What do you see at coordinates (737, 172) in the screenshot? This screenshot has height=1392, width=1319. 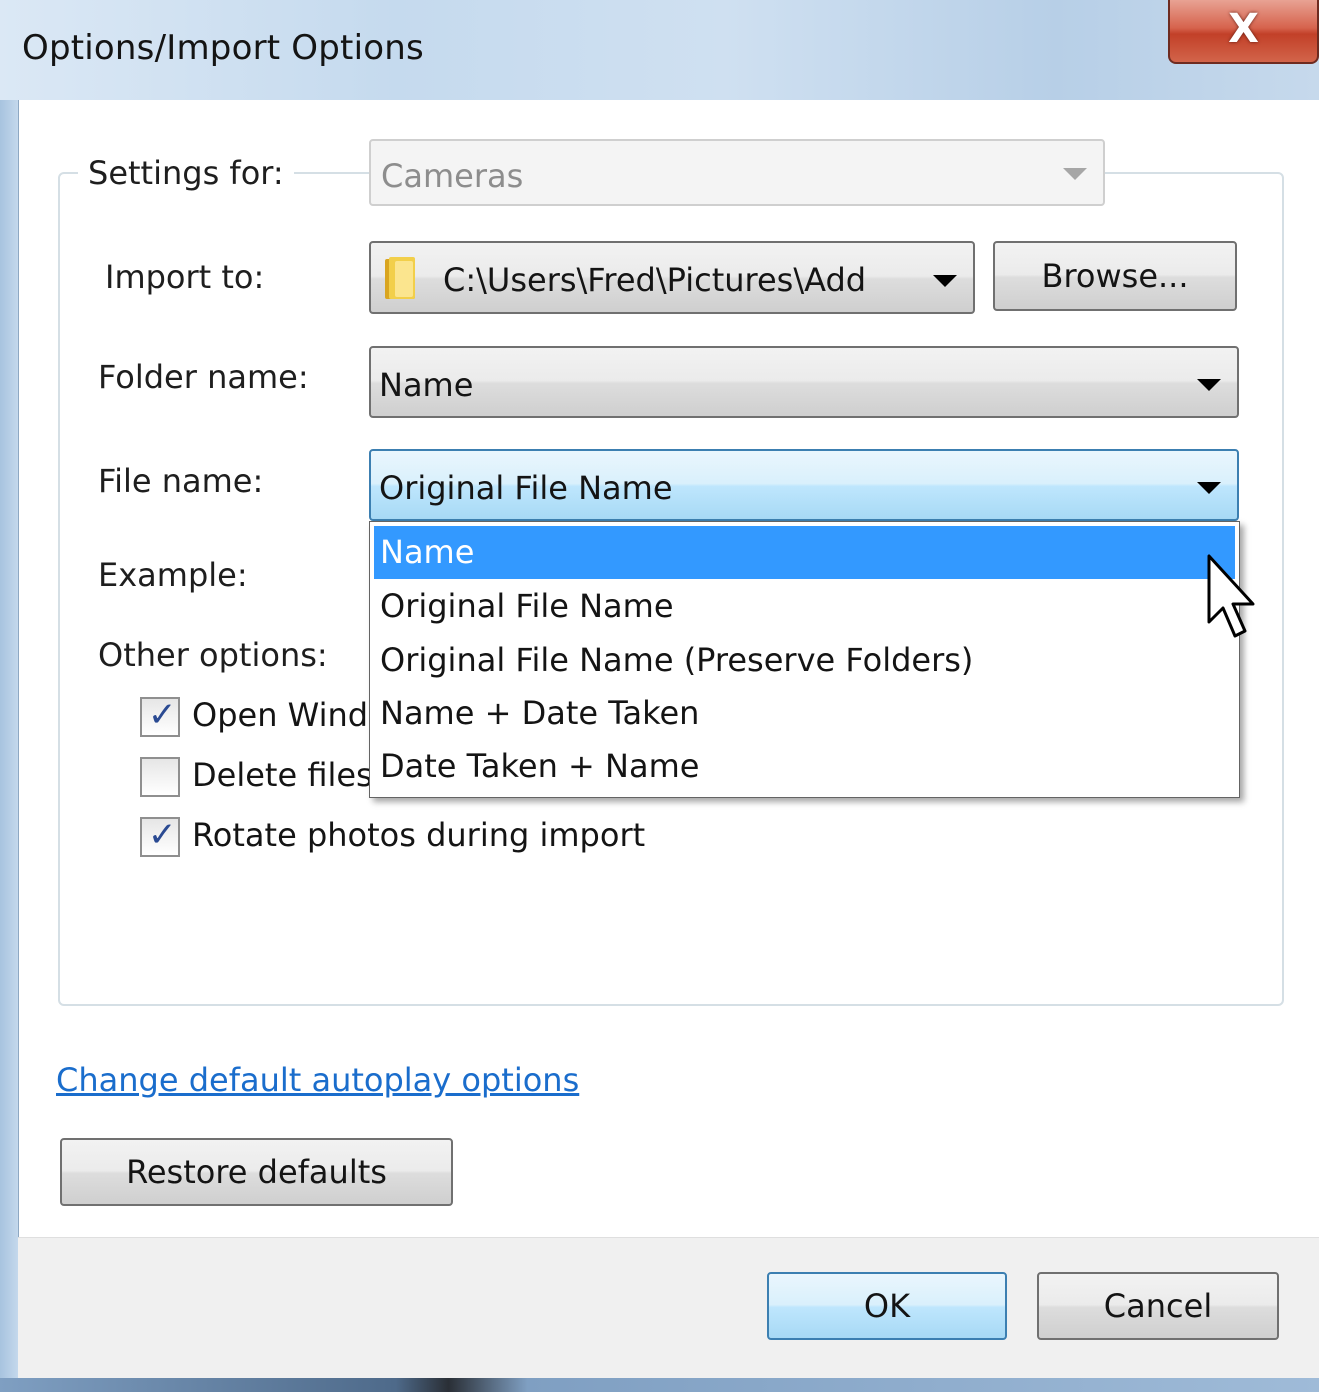 I see `settings-for-select: Cameras` at bounding box center [737, 172].